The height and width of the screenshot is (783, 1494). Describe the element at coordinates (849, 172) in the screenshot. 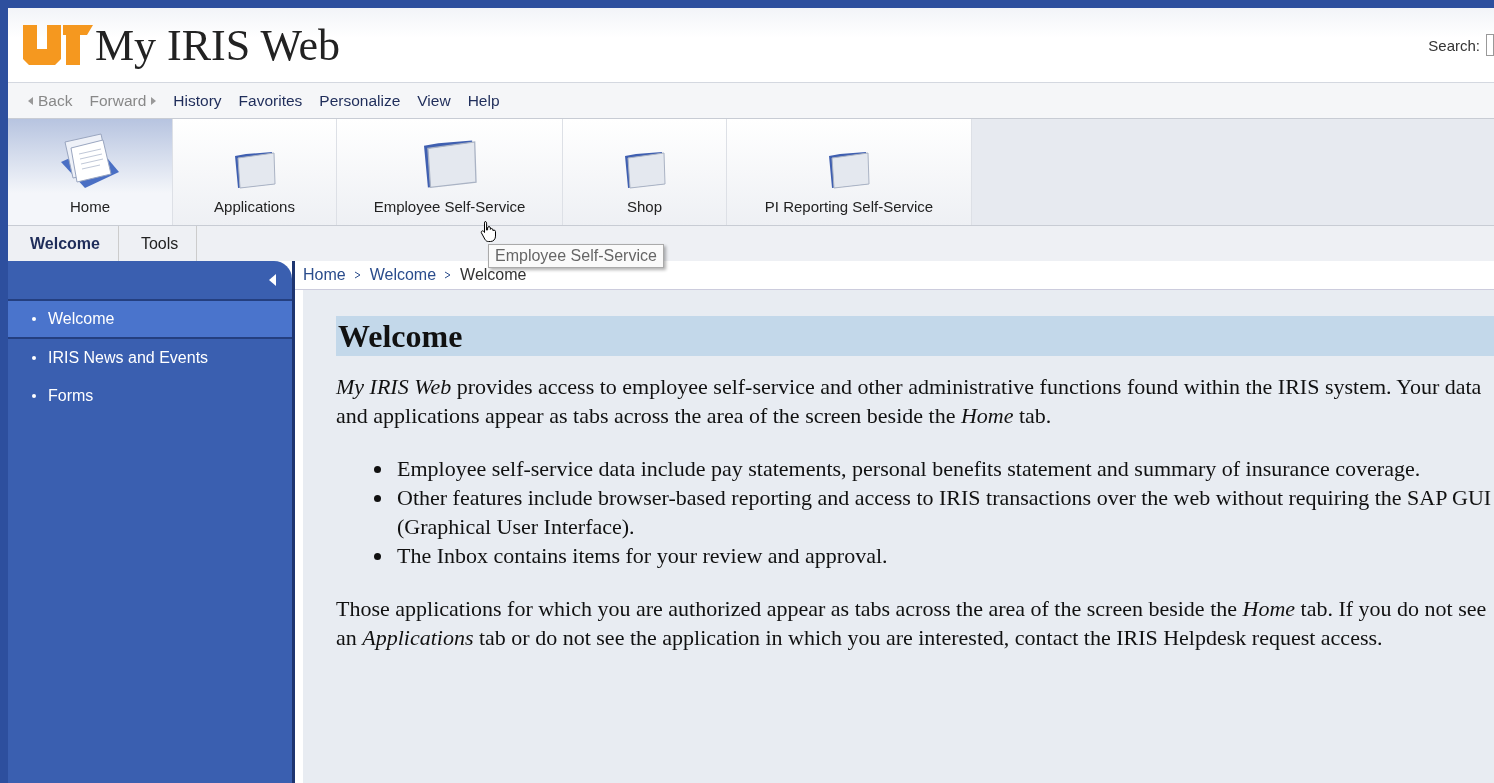

I see `nav-tab: PI Reporting Self-Service` at that location.